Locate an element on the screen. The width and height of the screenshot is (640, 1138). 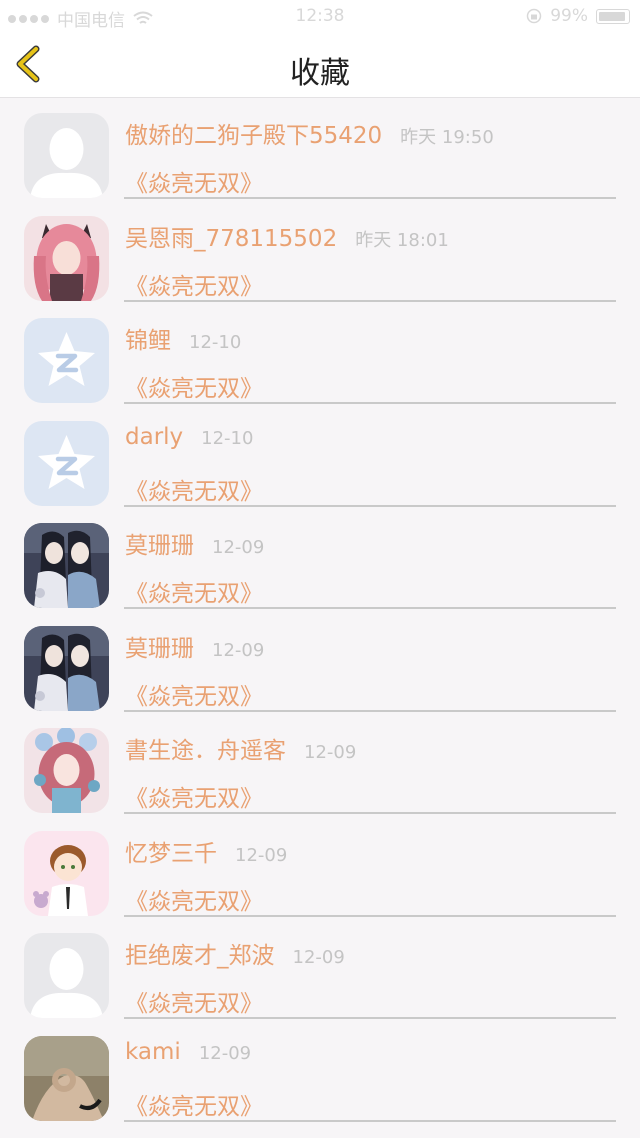
timestamp: 昨天 19:50 is located at coordinates (447, 137).